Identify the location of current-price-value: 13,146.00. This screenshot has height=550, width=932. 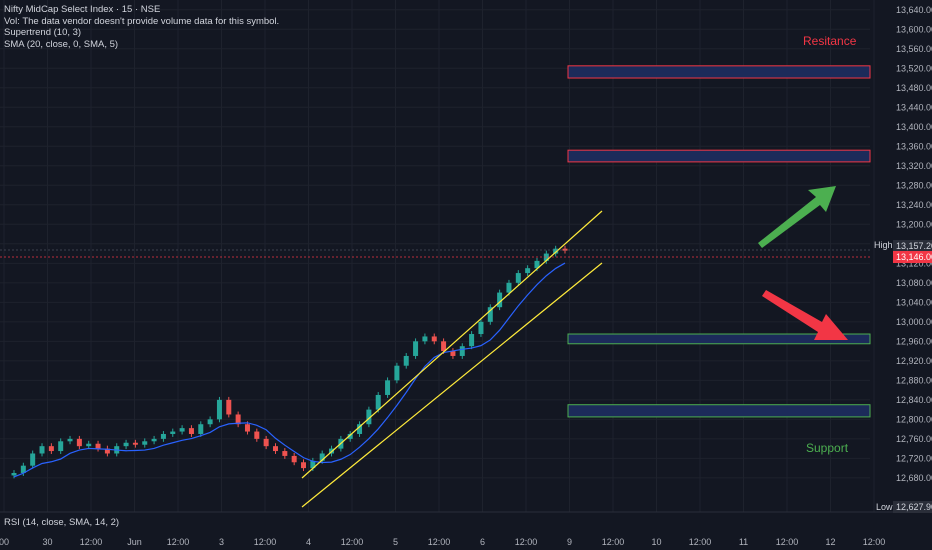
(914, 257).